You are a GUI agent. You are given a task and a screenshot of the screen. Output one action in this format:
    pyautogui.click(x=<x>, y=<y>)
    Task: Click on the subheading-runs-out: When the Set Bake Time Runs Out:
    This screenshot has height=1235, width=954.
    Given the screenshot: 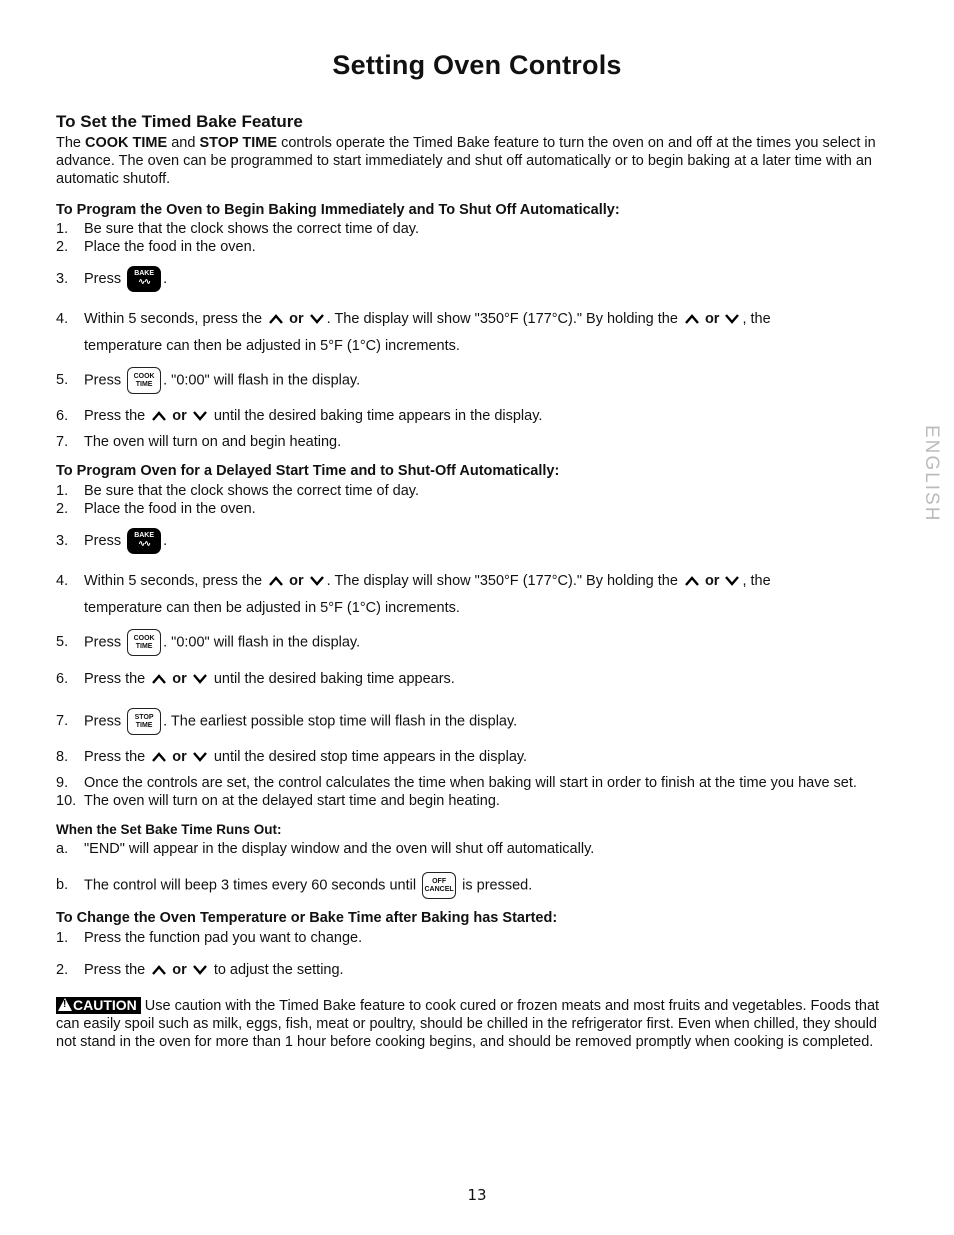 What is the action you would take?
    pyautogui.click(x=169, y=829)
    